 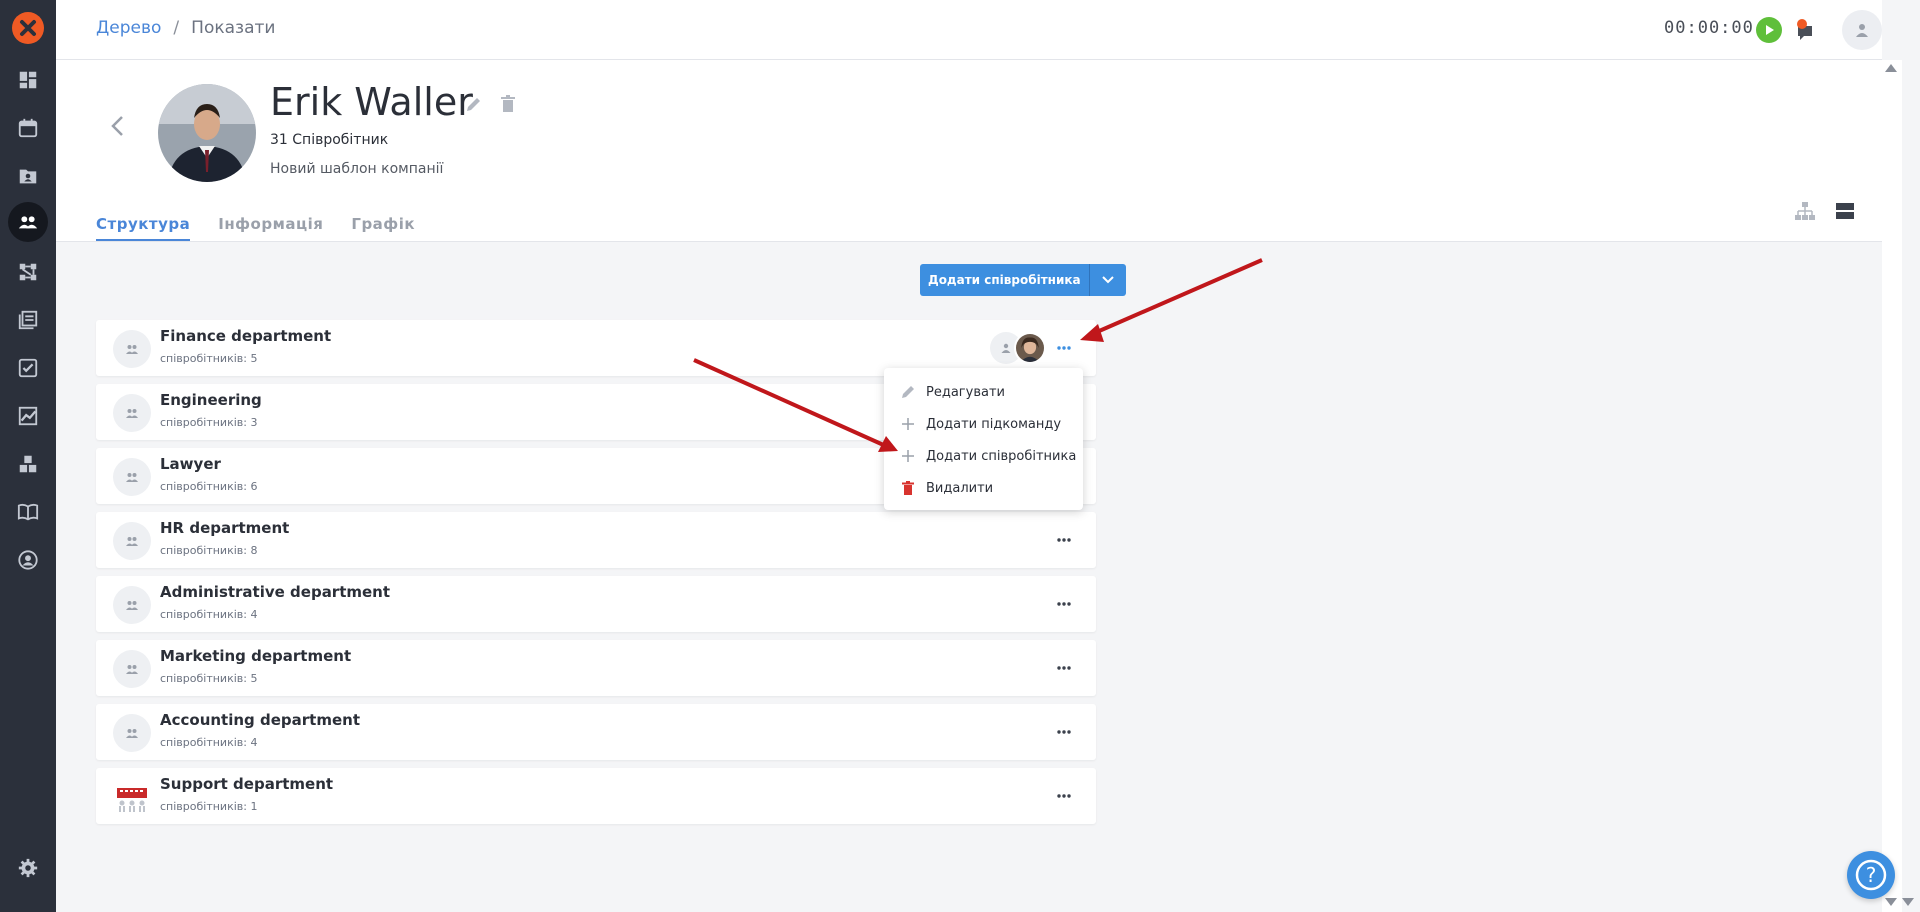 I want to click on user-icon, so click(x=1862, y=30).